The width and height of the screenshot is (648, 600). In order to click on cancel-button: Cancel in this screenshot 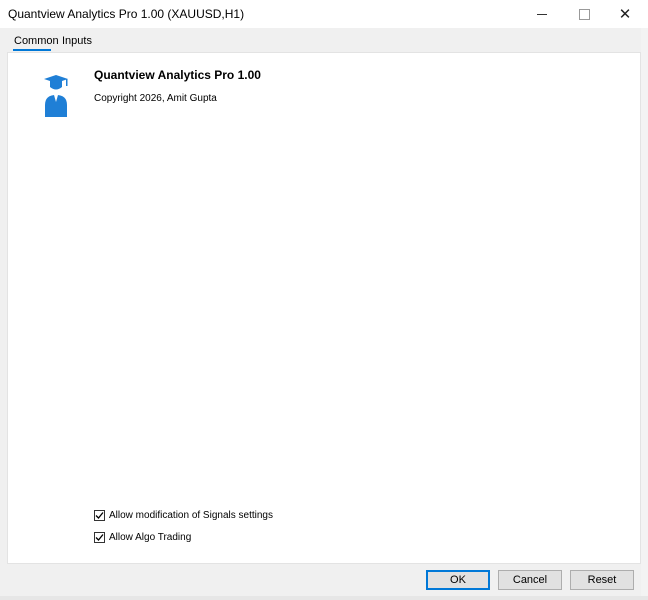, I will do `click(530, 580)`.